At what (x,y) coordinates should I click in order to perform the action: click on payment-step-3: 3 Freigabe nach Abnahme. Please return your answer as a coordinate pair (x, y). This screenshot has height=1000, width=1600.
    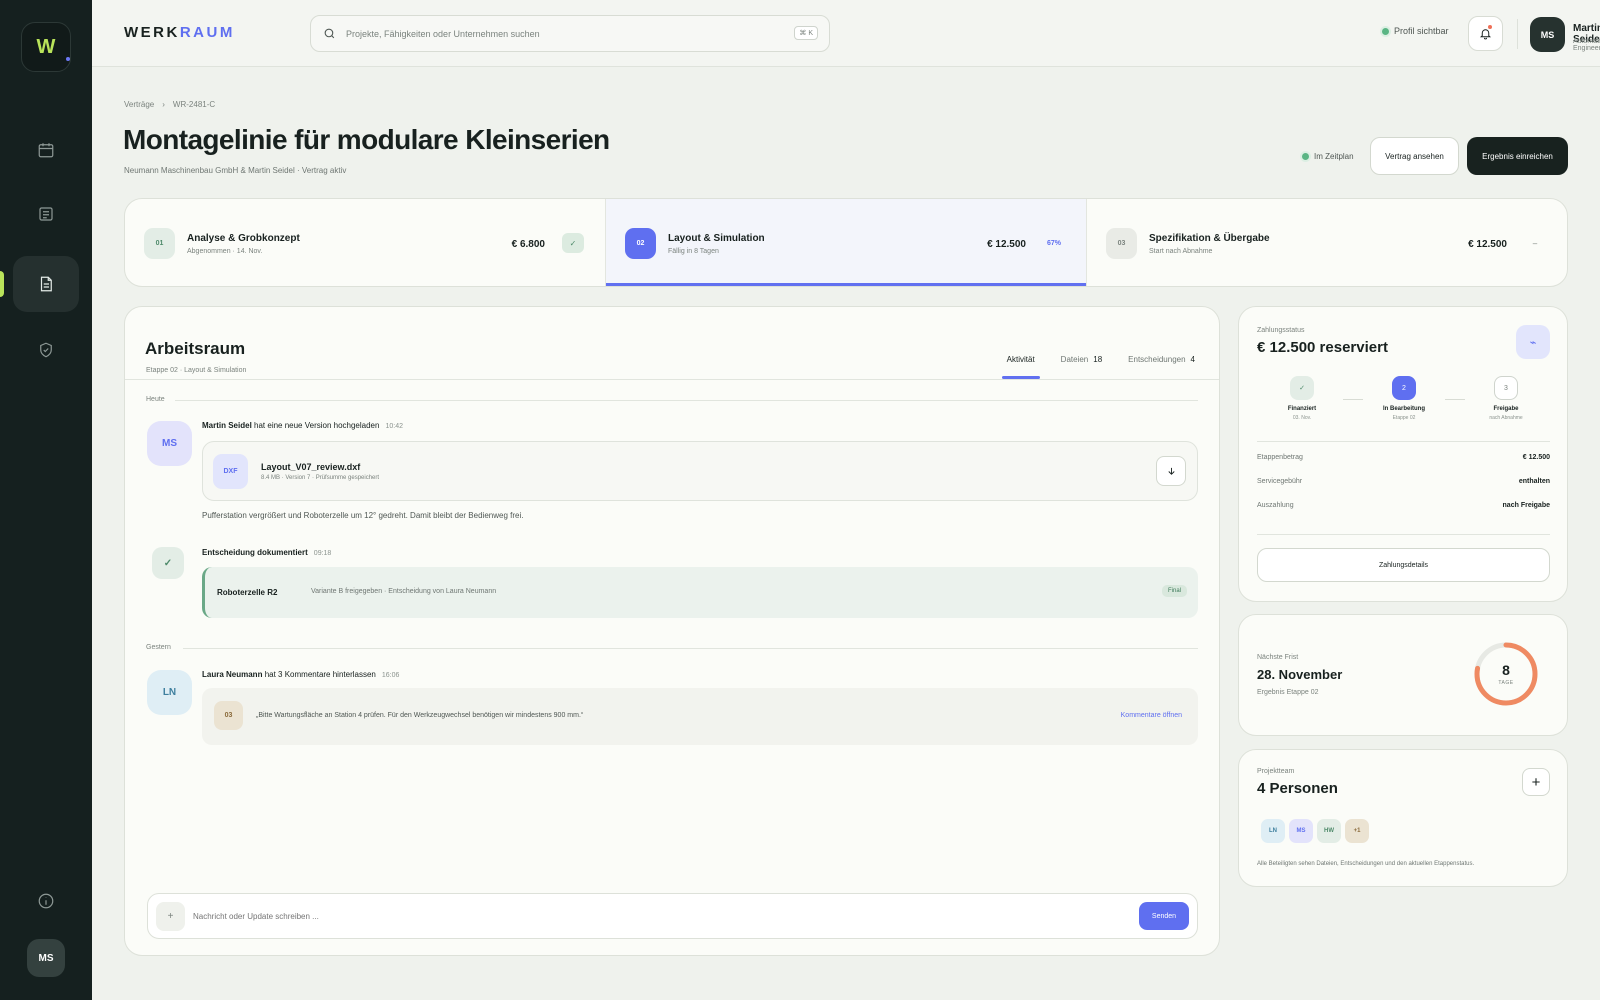
    Looking at the image, I should click on (1506, 398).